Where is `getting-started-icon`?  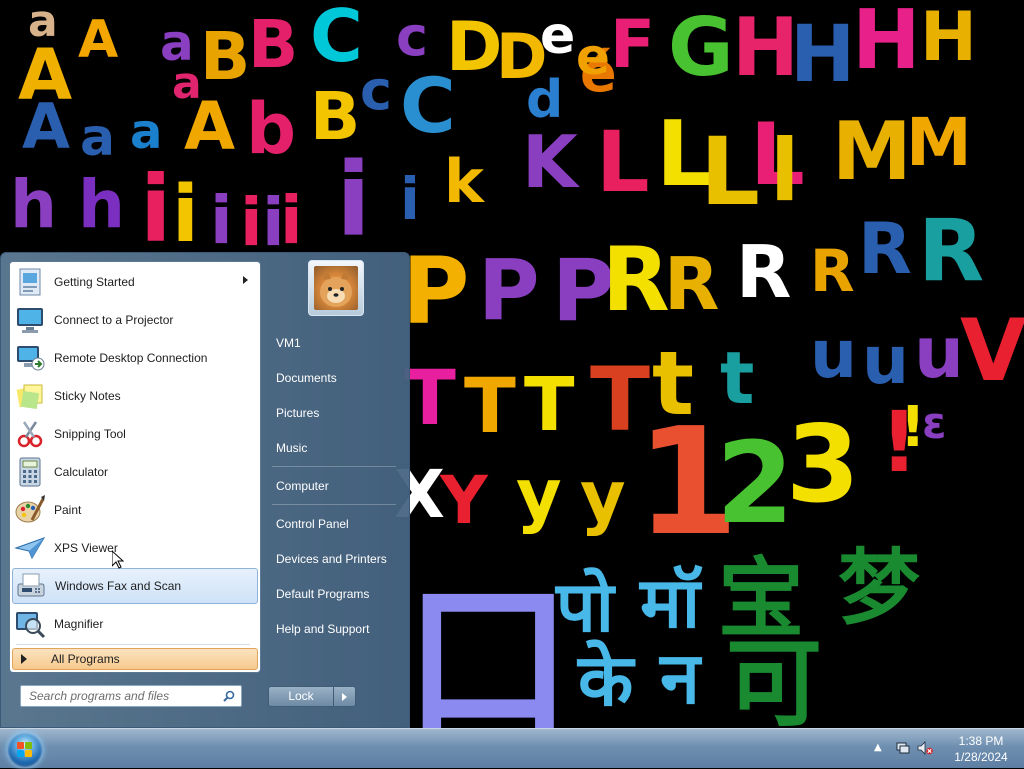 getting-started-icon is located at coordinates (30, 282).